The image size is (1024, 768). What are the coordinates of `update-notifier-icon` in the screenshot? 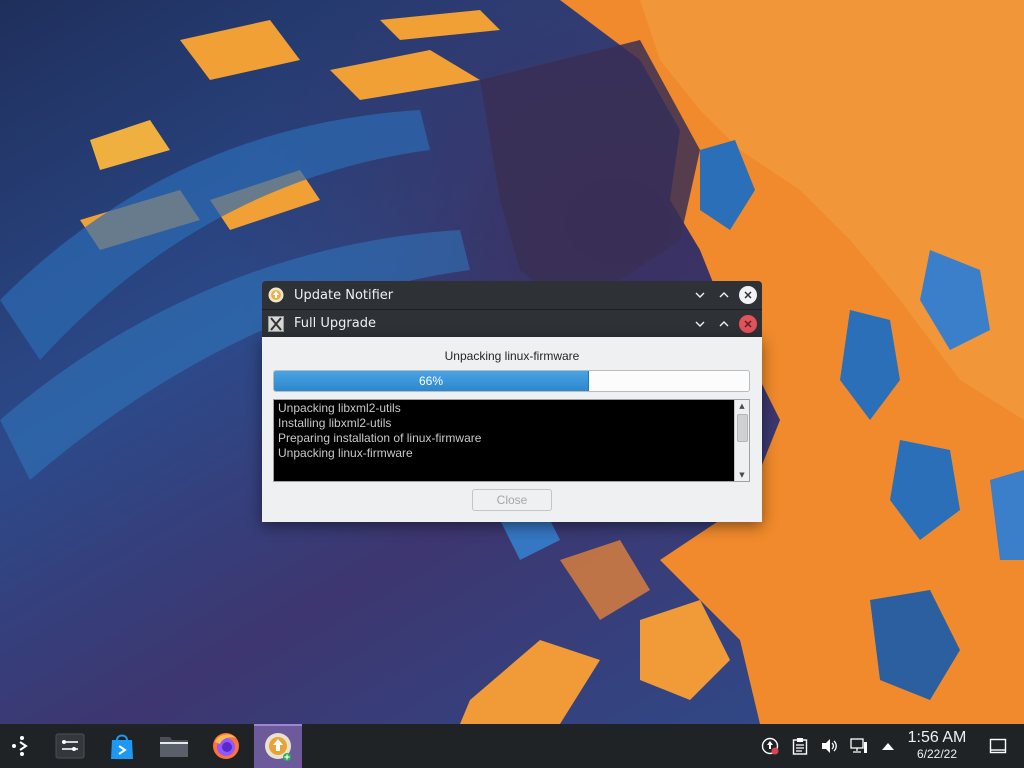 It's located at (276, 295).